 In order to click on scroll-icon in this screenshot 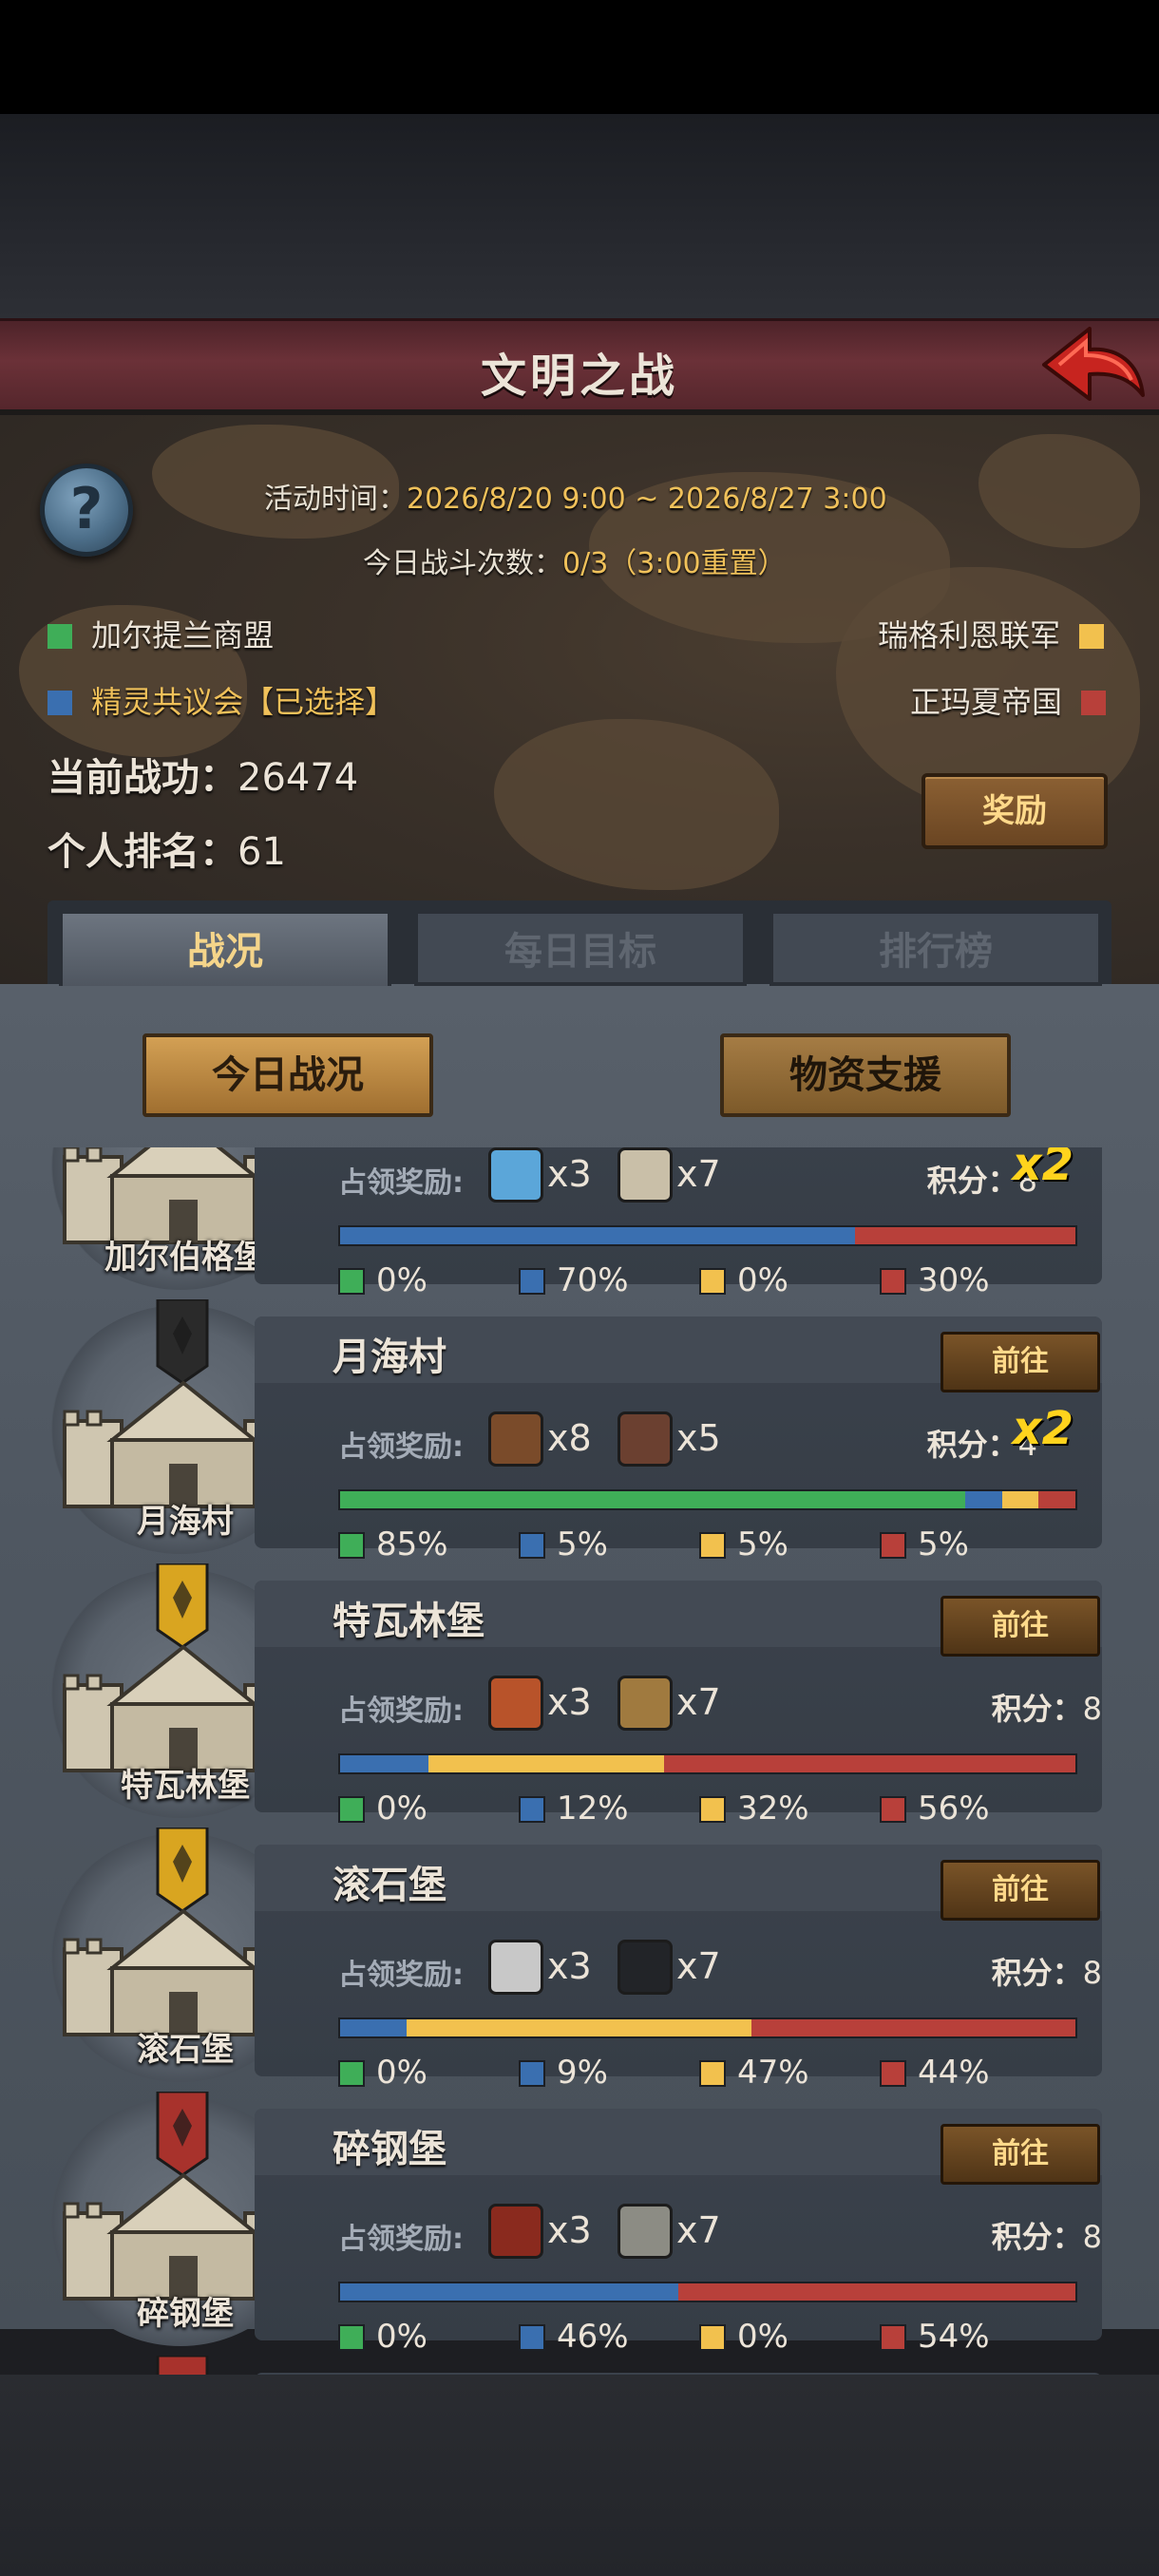, I will do `click(645, 1175)`.